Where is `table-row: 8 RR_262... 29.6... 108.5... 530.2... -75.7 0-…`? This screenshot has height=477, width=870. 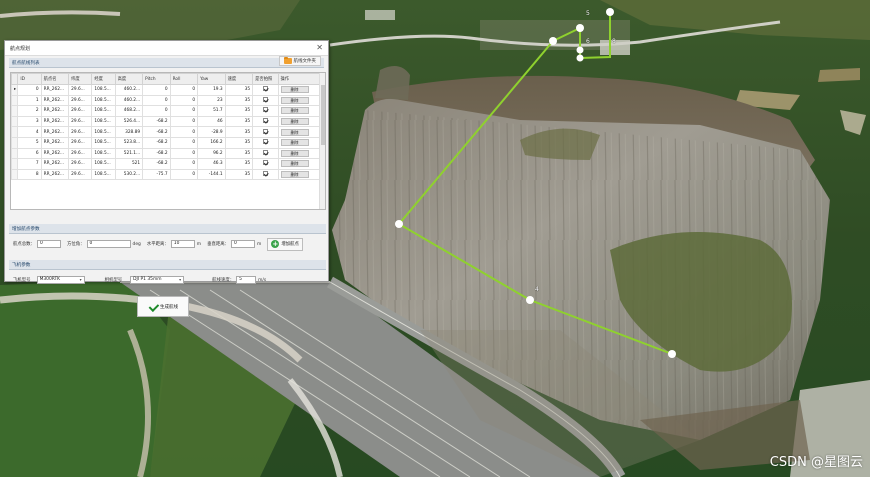
table-row: 8 RR_262... 29.6... 108.5... 530.2... -75.7 0-… is located at coordinates (166, 174).